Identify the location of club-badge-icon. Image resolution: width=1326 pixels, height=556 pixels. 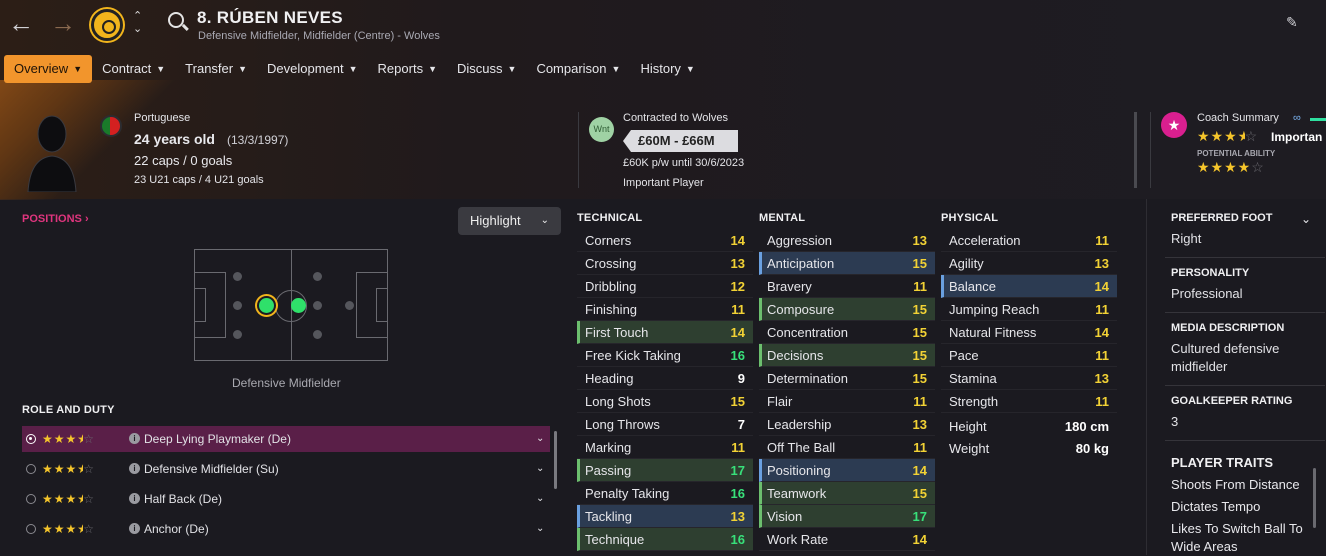
(107, 25).